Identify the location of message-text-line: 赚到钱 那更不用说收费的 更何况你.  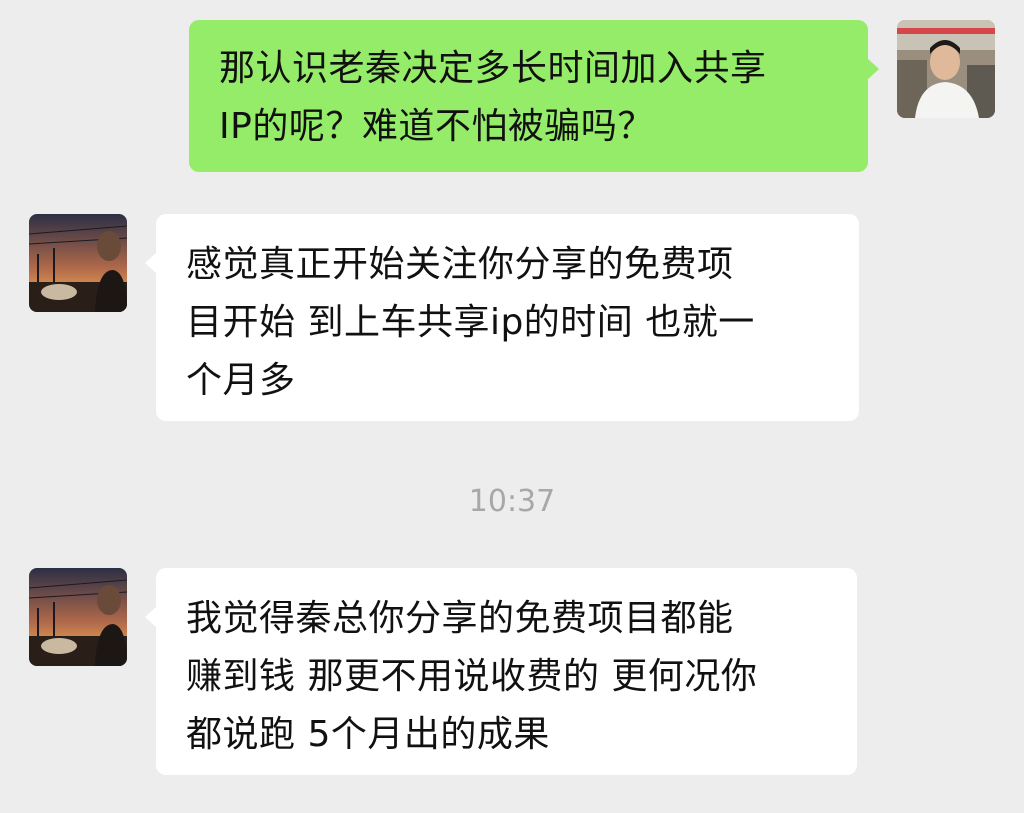
(472, 676).